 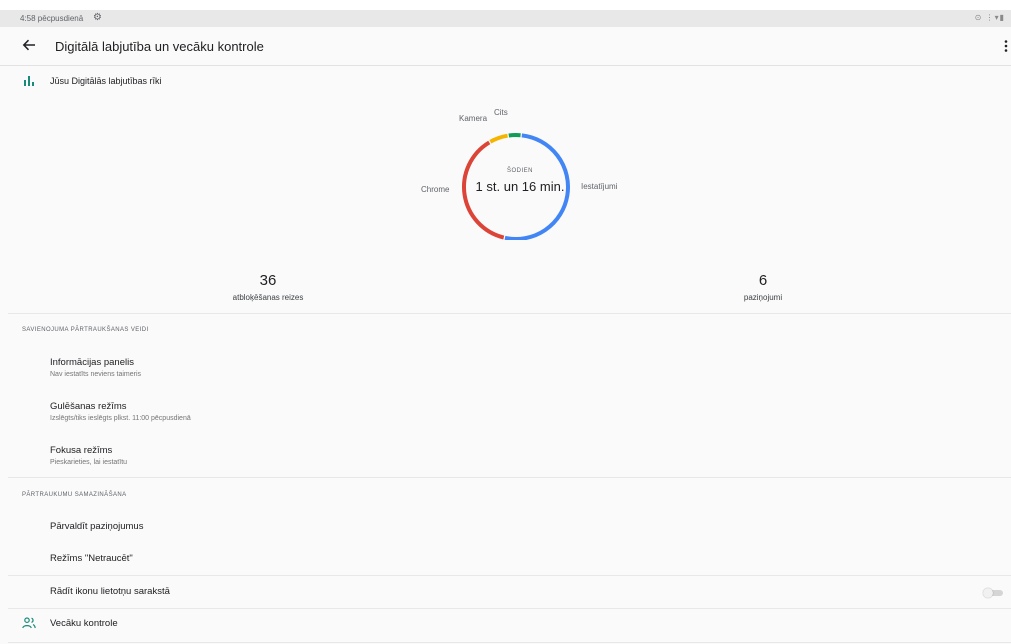 What do you see at coordinates (505, 624) in the screenshot?
I see `parental-controls-item: Vecāku kontrole` at bounding box center [505, 624].